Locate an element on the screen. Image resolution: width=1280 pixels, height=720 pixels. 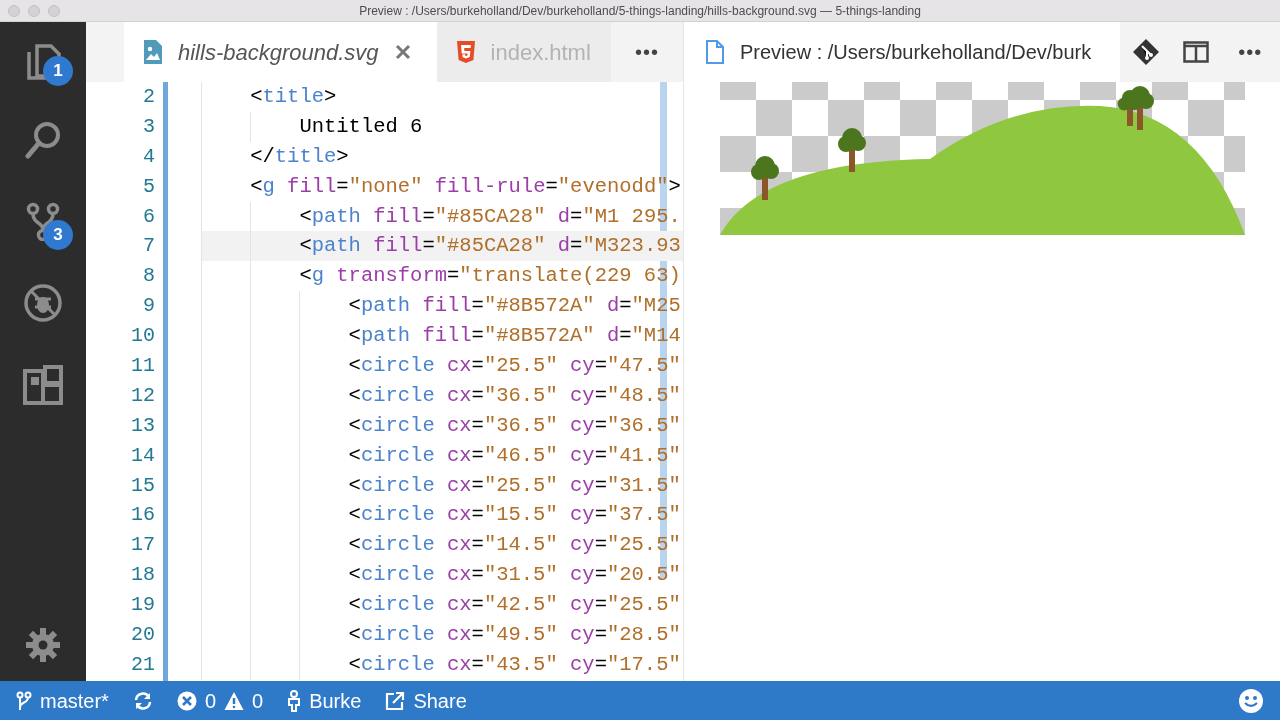
window-title: Preview : /Users/burkeholland/Dev/burkeholland/5-things-landing/hills-background.svg — 5-things-landing is located at coordinates (640, 11).